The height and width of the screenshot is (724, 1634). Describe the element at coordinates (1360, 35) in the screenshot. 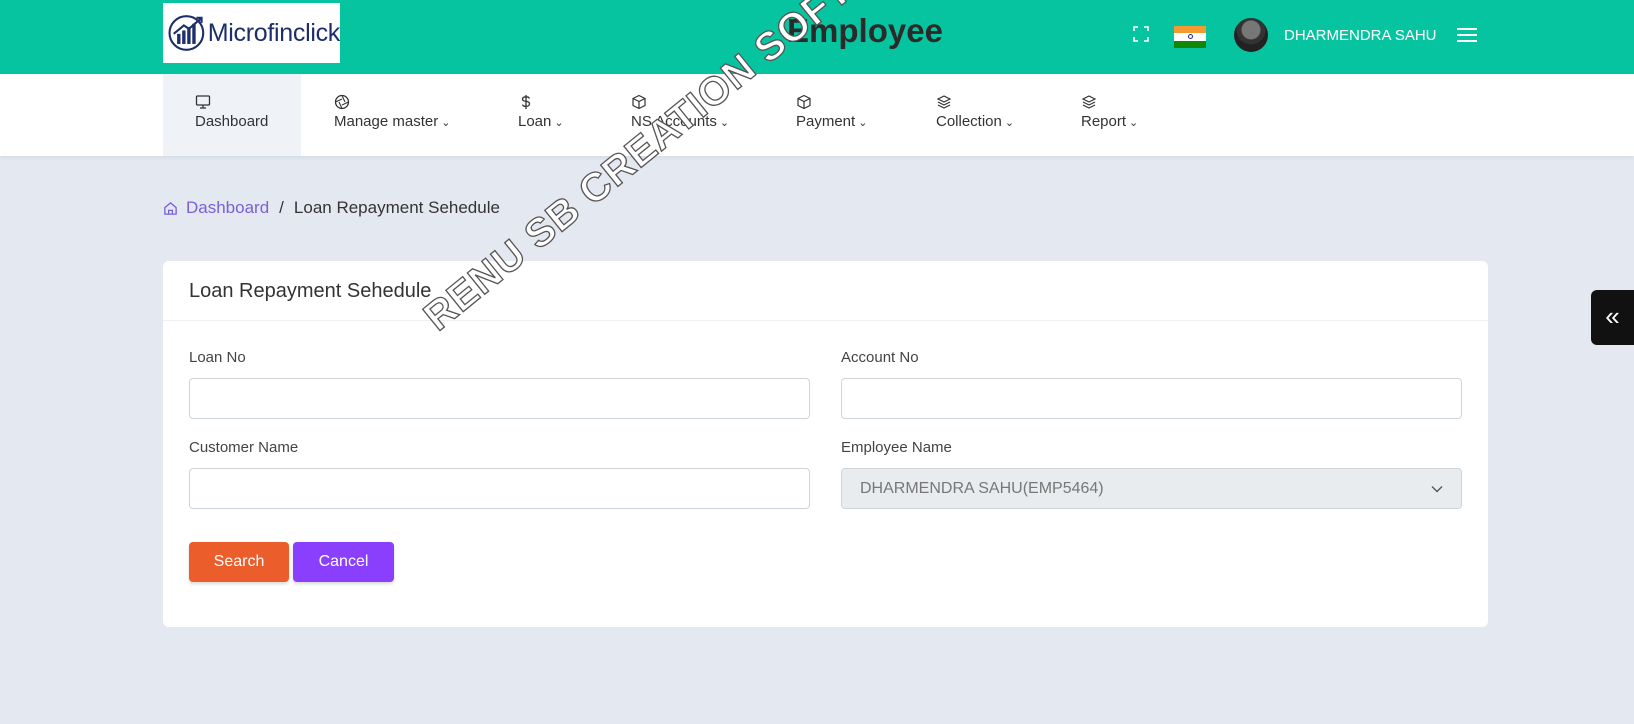

I see `user-name: DHARMENDRA SAHU` at that location.